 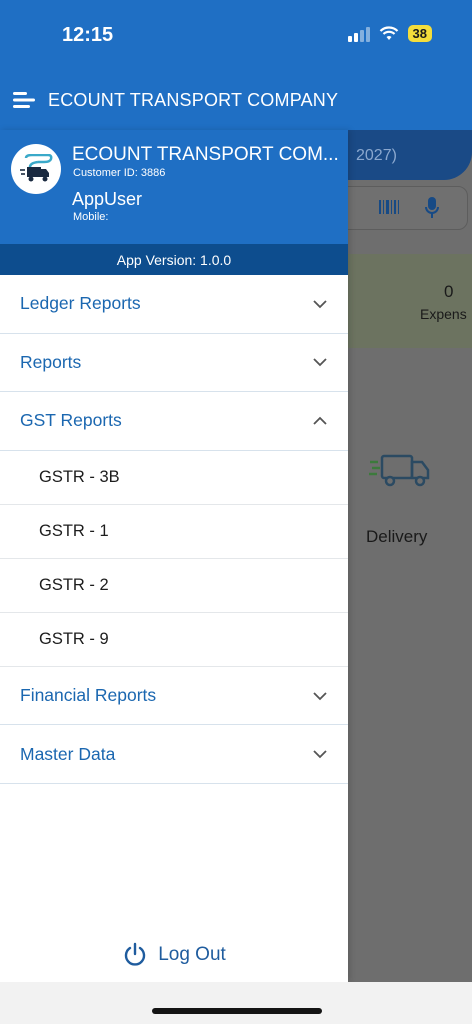 I want to click on background-stat-value: 0, so click(x=449, y=291).